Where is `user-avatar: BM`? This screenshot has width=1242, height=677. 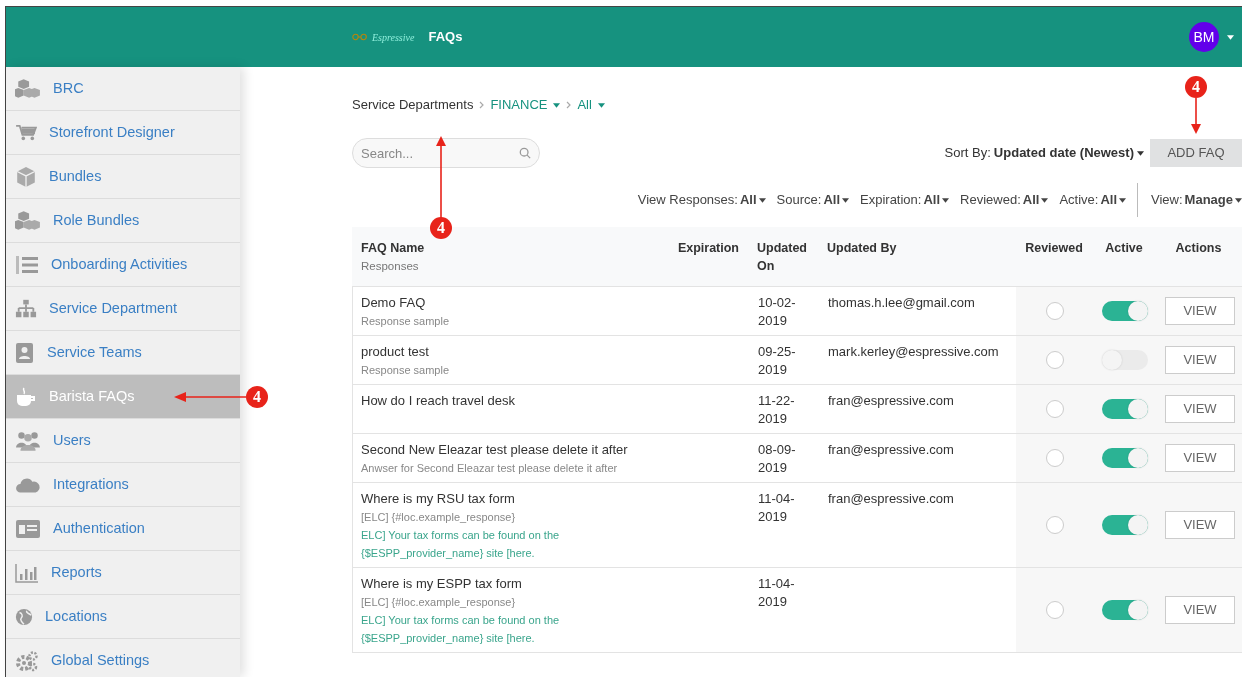
user-avatar: BM is located at coordinates (1204, 37).